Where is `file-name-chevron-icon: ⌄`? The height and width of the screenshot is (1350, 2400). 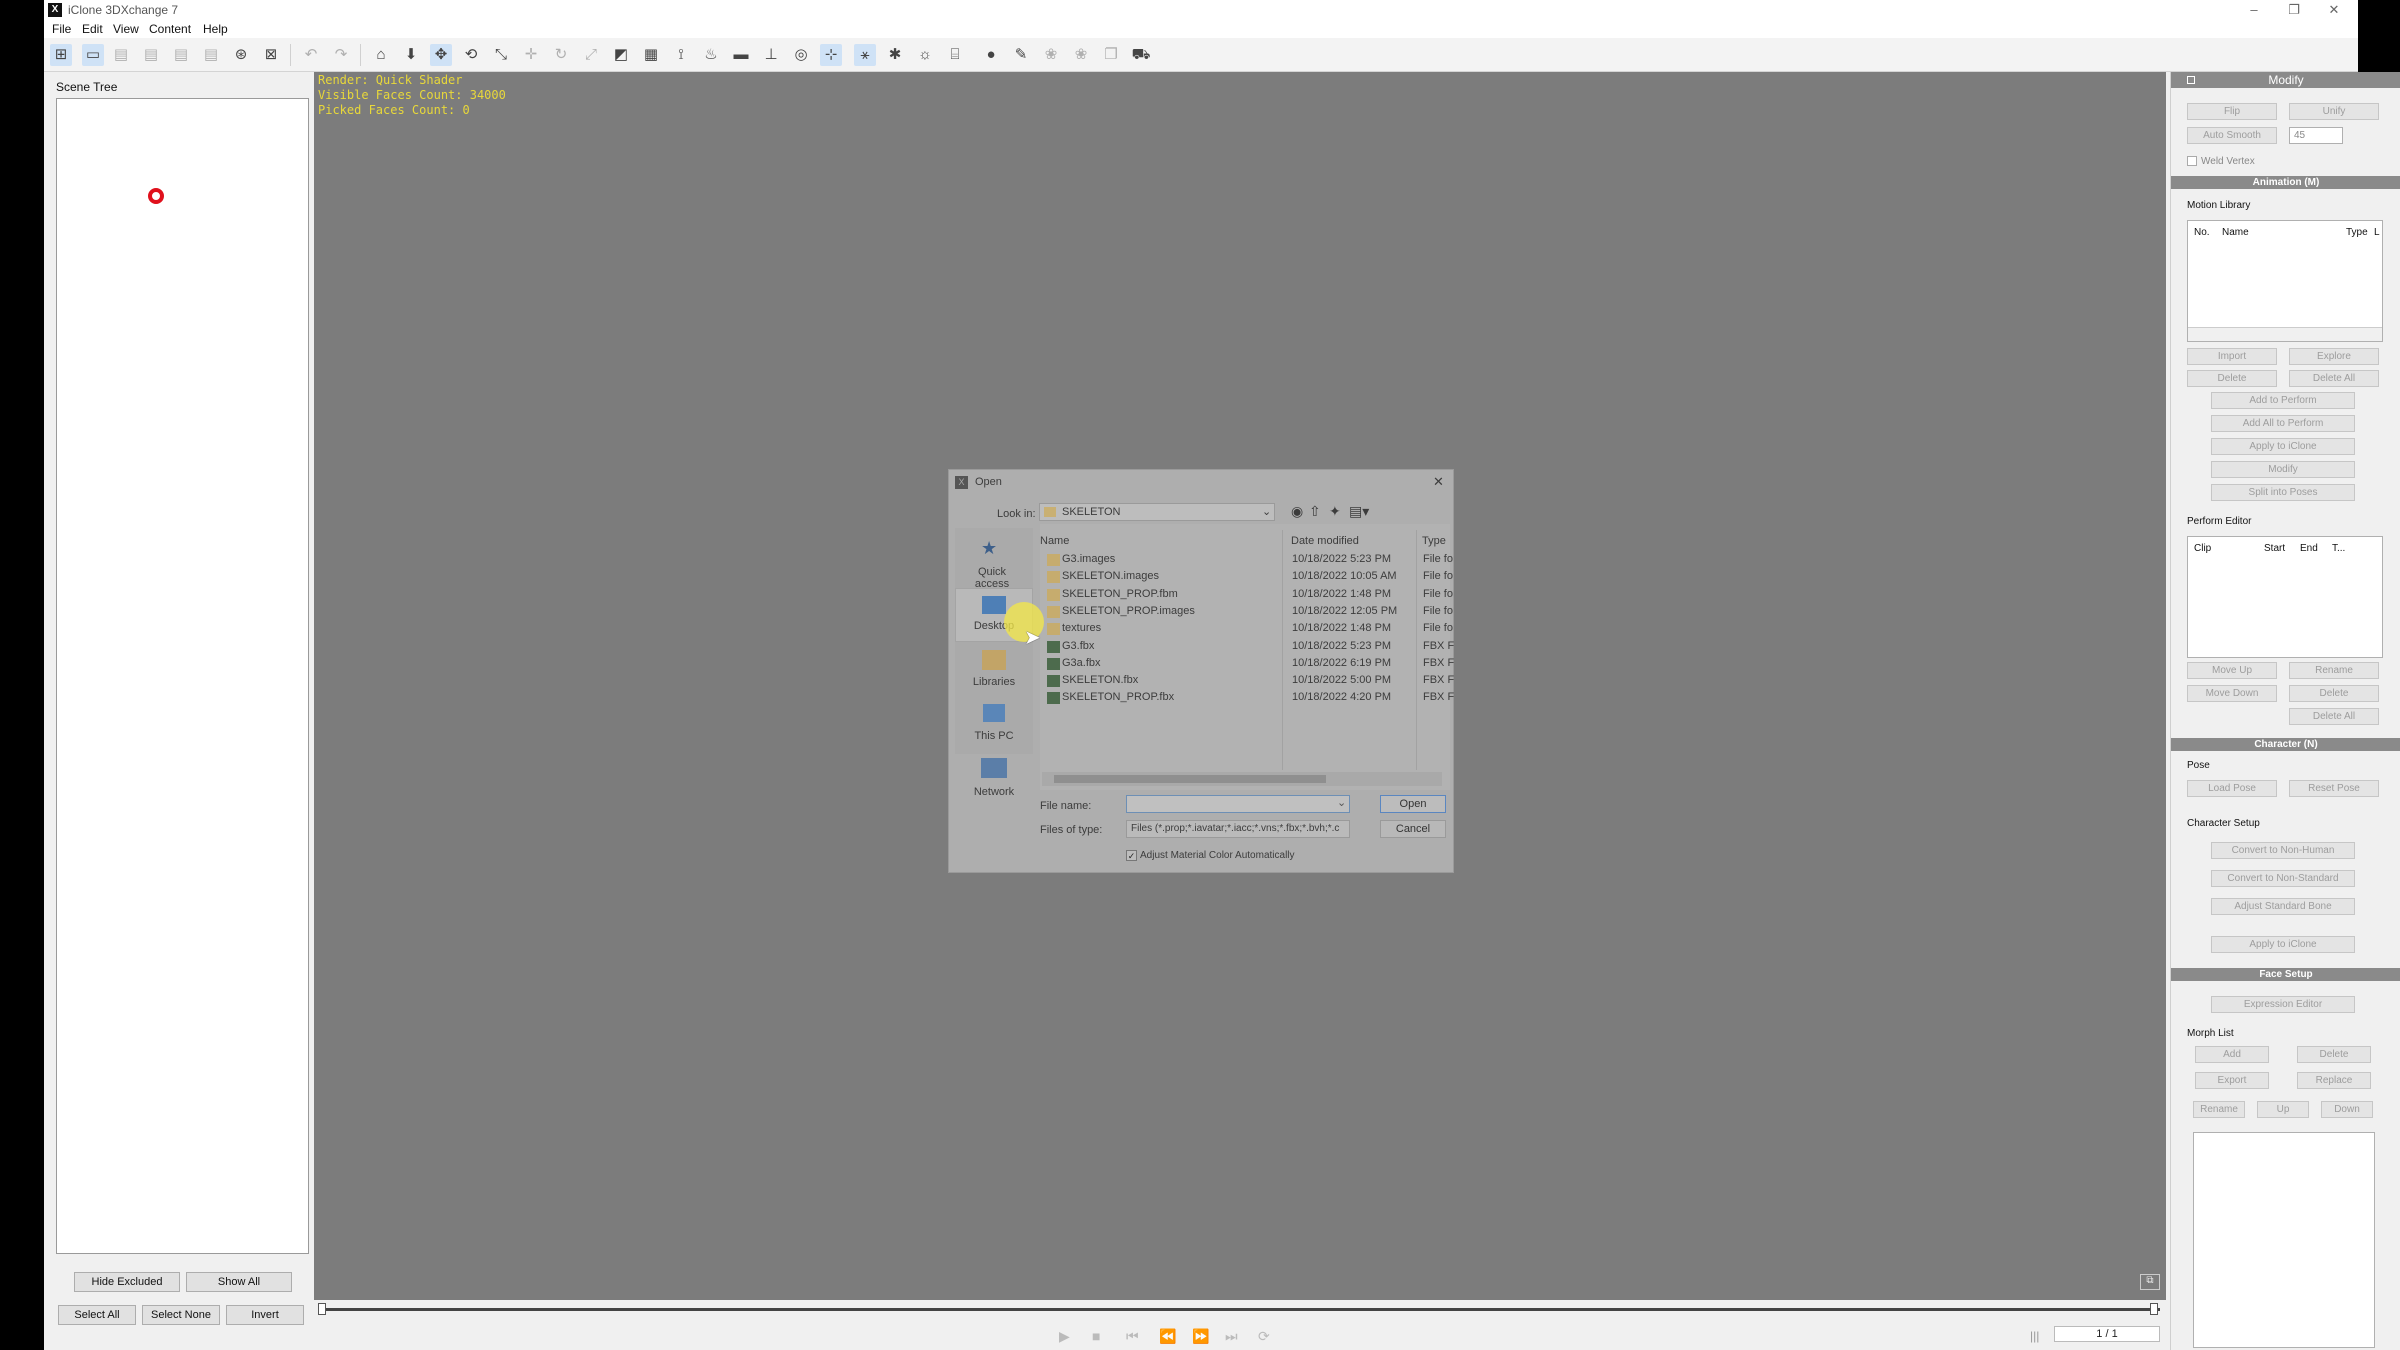
file-name-chevron-icon: ⌄ is located at coordinates (1341, 802).